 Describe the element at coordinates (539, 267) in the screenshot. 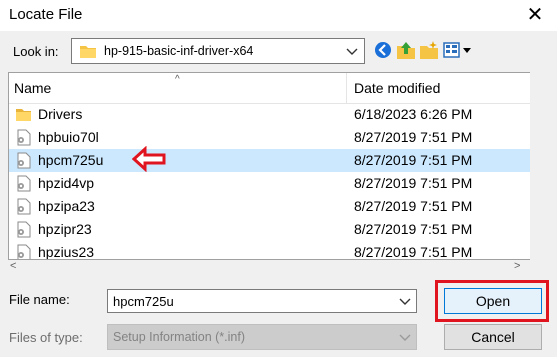

I see `scrollbar-corner` at that location.